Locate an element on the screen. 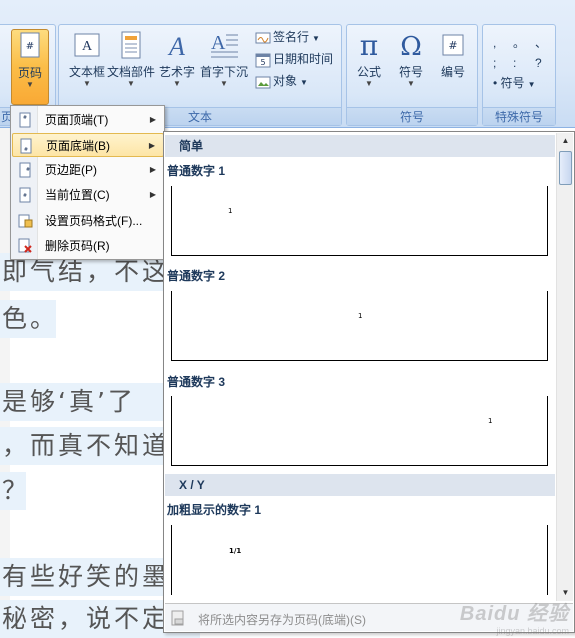 The width and height of the screenshot is (575, 638). scroll-up-icon: ▲ is located at coordinates (565, 141).